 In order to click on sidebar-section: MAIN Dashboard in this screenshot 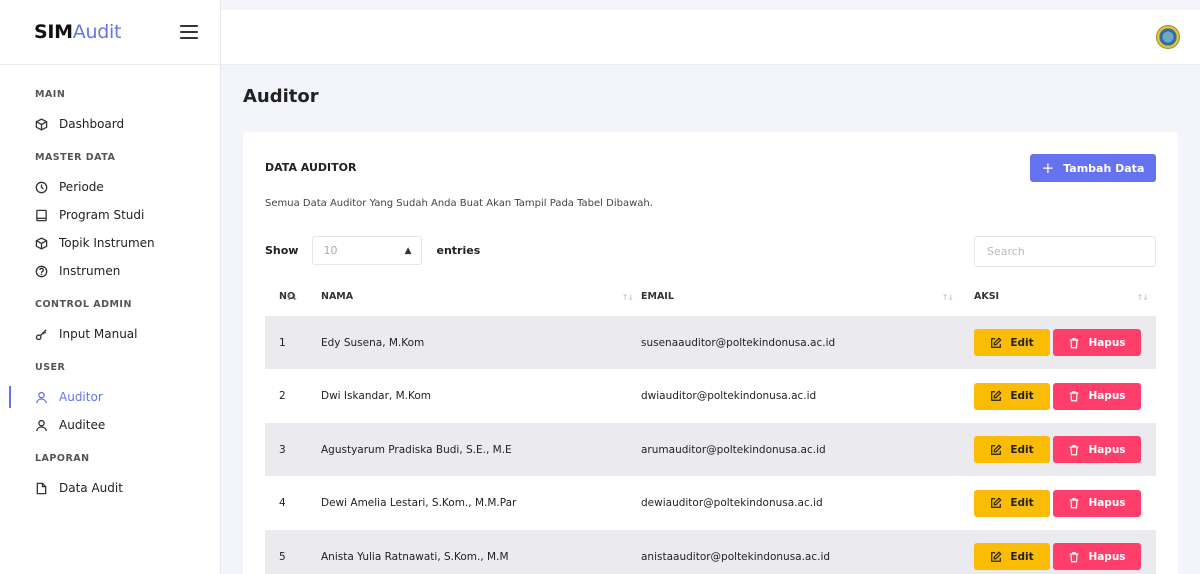, I will do `click(110, 113)`.